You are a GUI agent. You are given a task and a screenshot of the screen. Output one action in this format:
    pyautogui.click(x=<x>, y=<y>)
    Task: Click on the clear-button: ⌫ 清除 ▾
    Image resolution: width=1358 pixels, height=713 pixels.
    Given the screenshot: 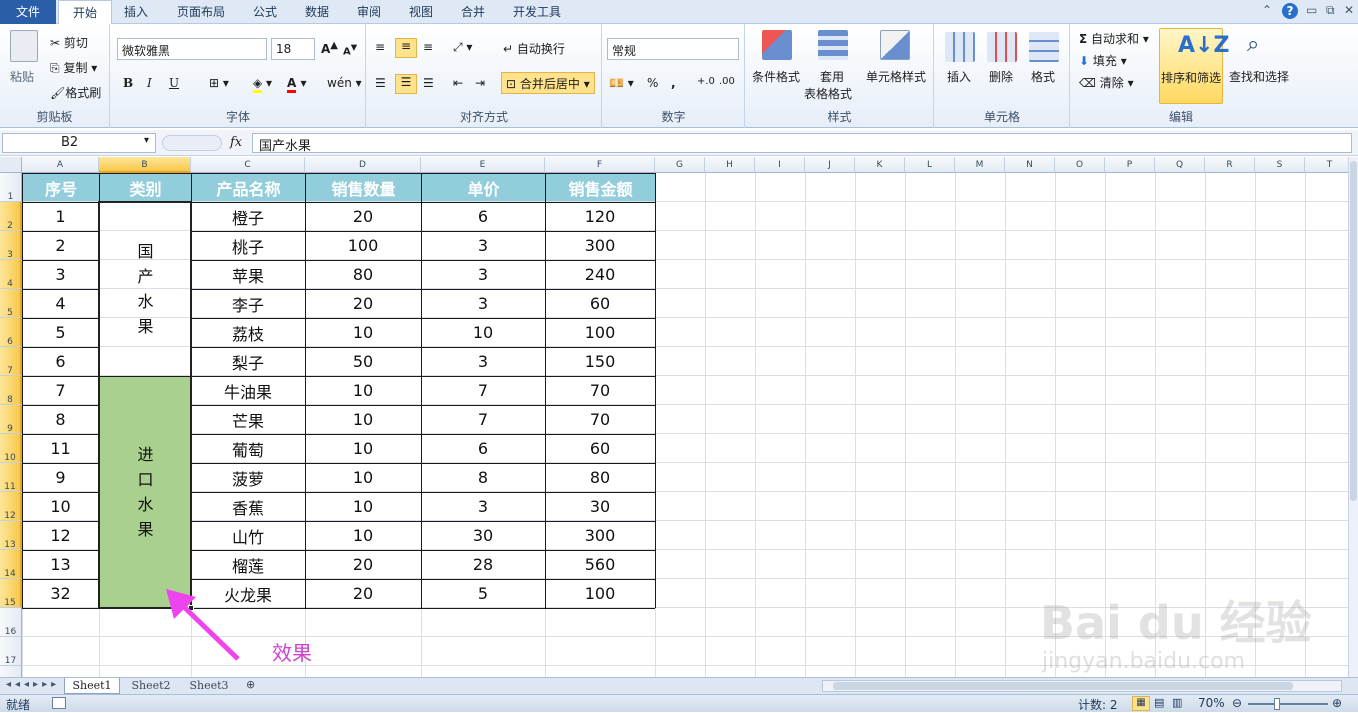 What is the action you would take?
    pyautogui.click(x=1106, y=82)
    